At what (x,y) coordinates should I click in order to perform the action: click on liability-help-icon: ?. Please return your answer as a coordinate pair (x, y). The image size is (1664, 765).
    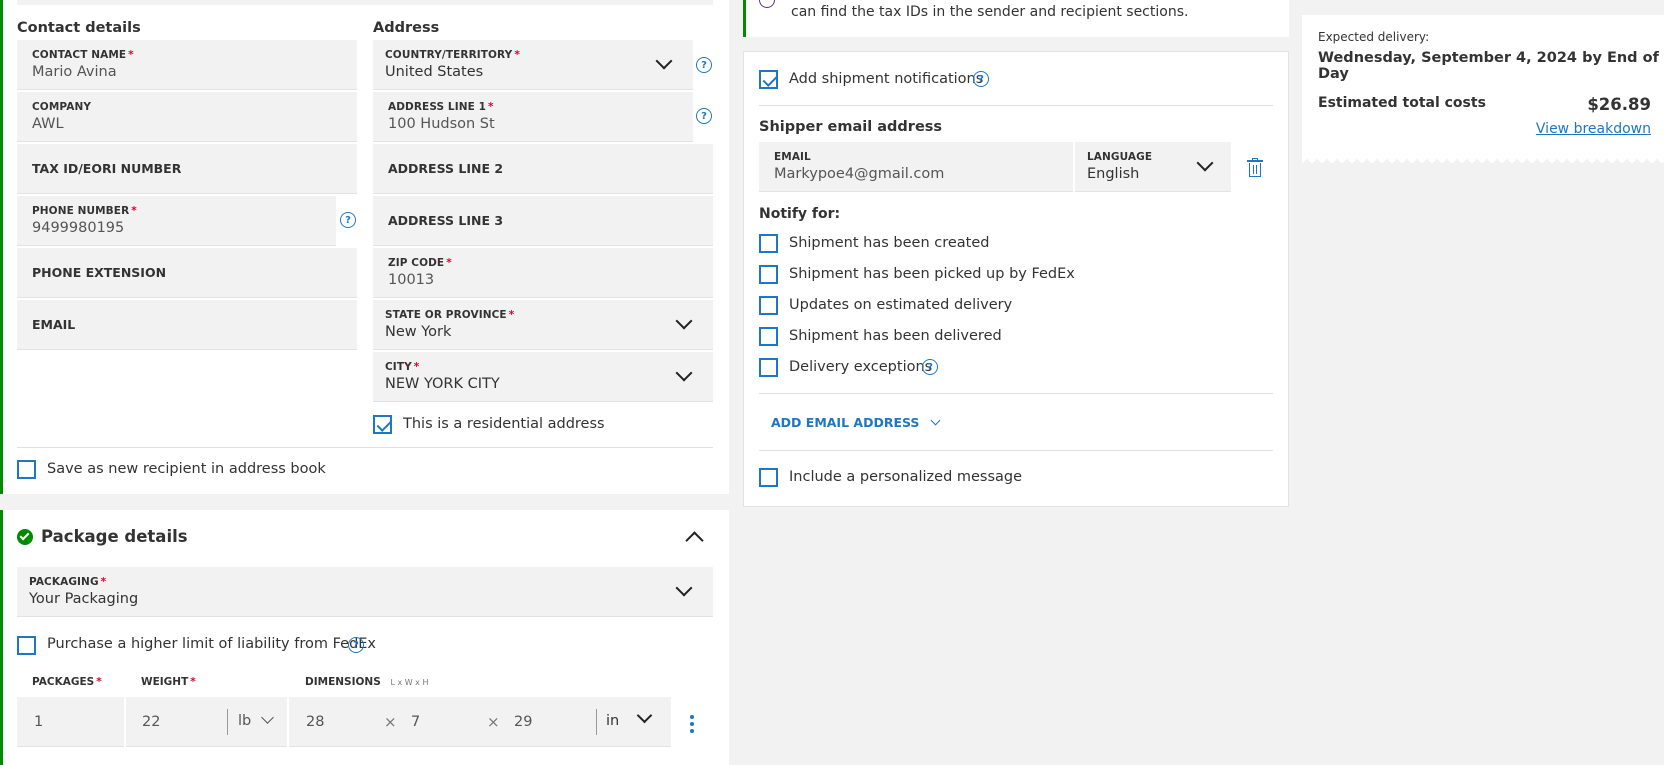
    Looking at the image, I should click on (356, 645).